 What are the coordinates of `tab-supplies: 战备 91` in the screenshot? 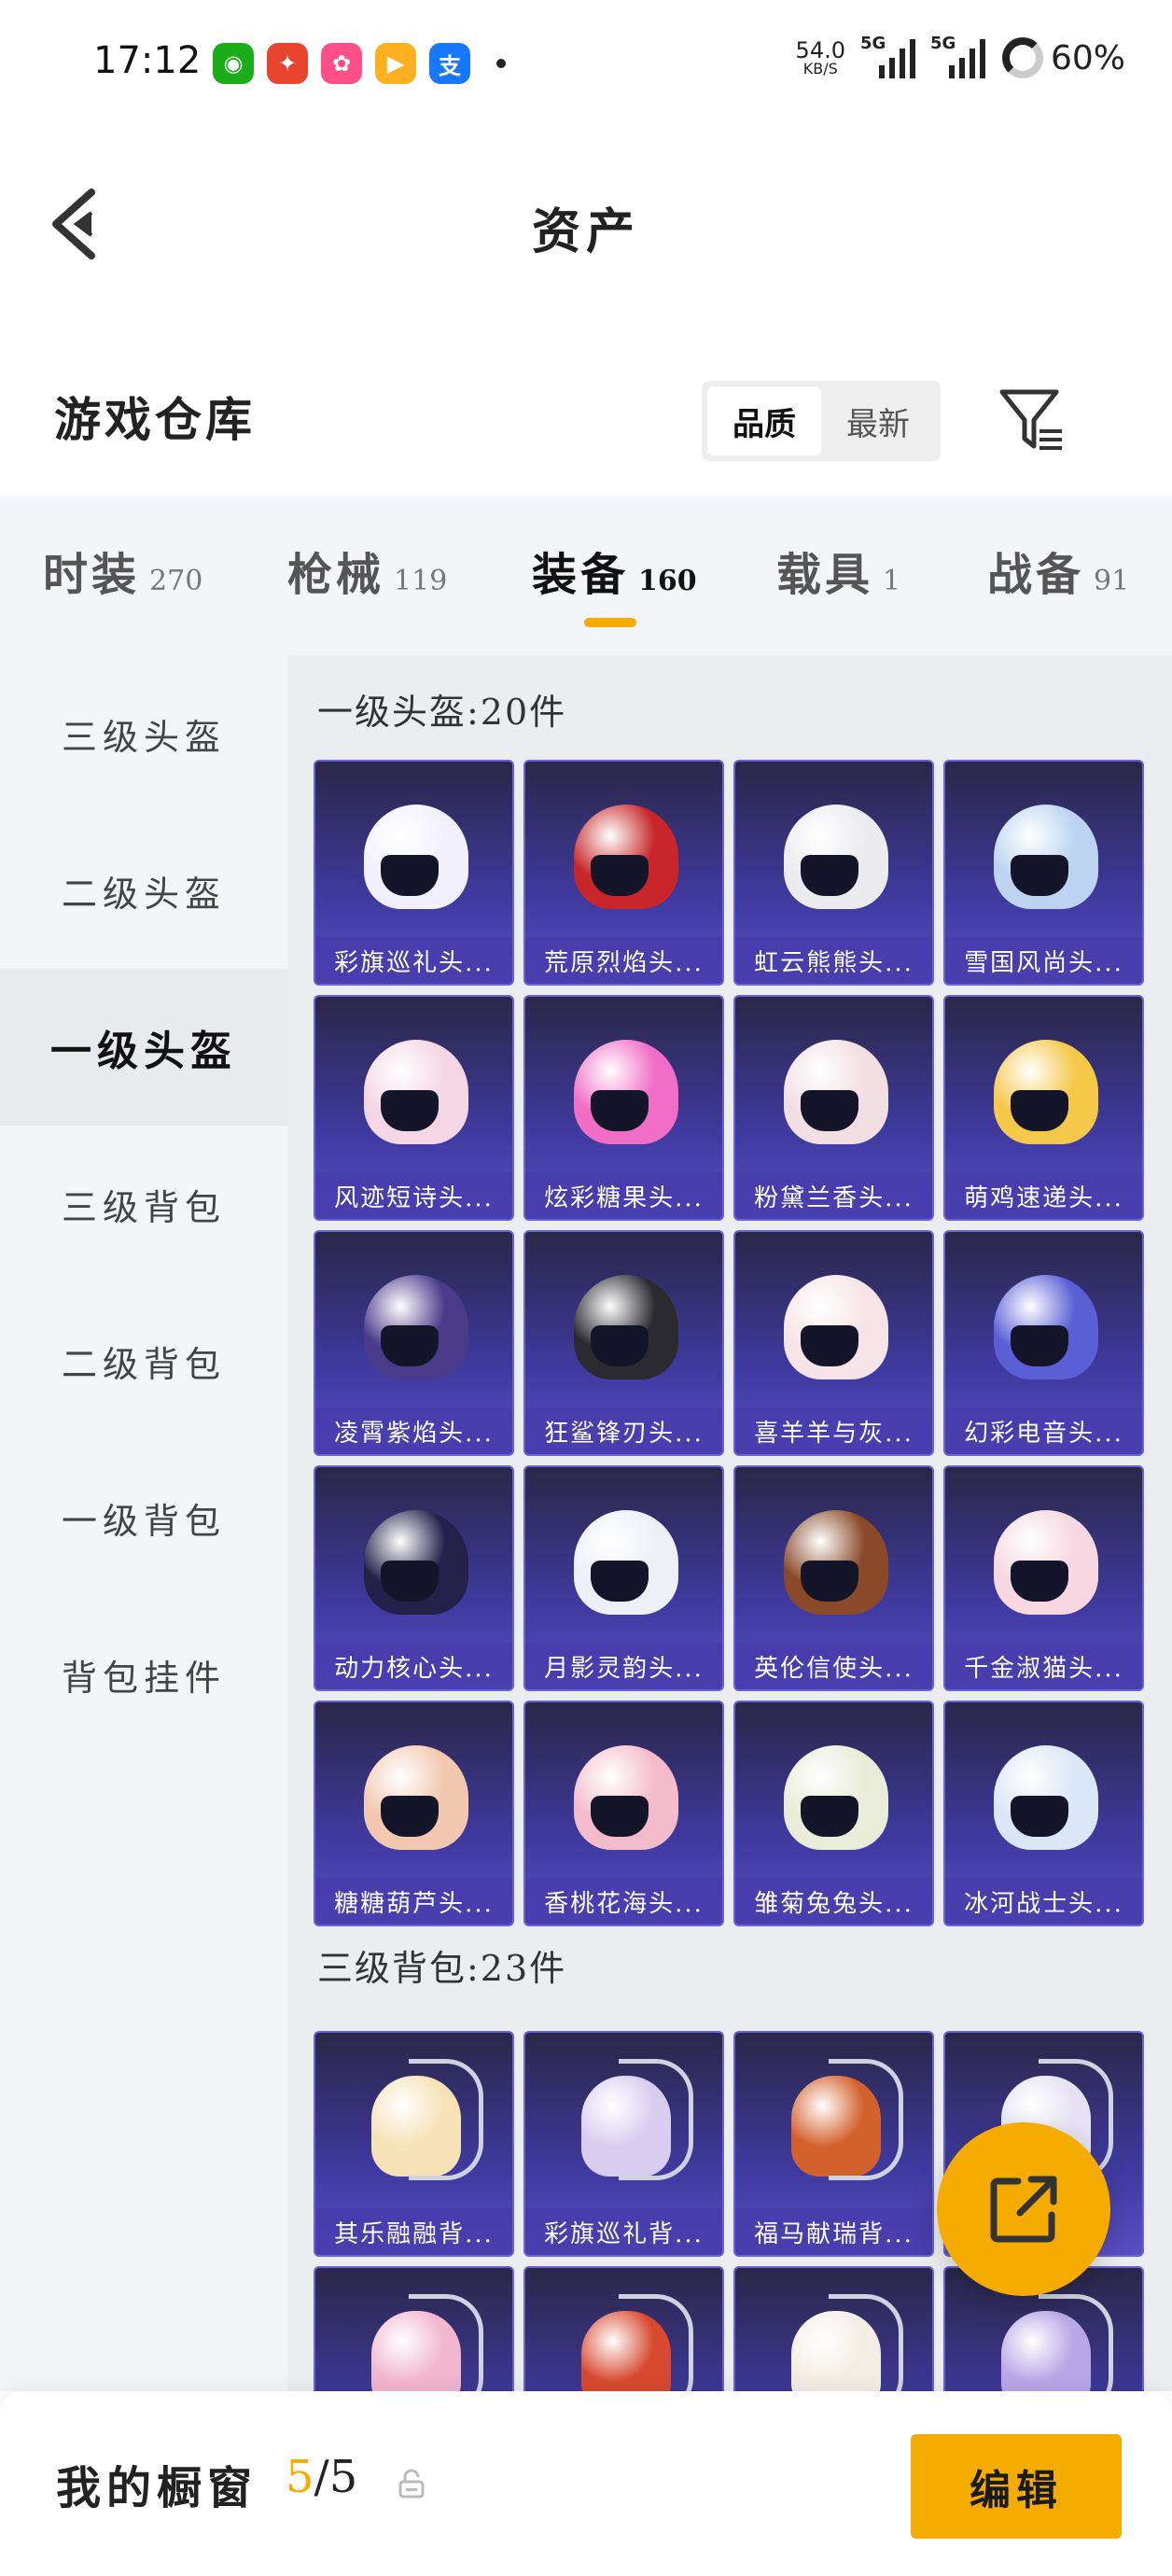 It's located at (1058, 570).